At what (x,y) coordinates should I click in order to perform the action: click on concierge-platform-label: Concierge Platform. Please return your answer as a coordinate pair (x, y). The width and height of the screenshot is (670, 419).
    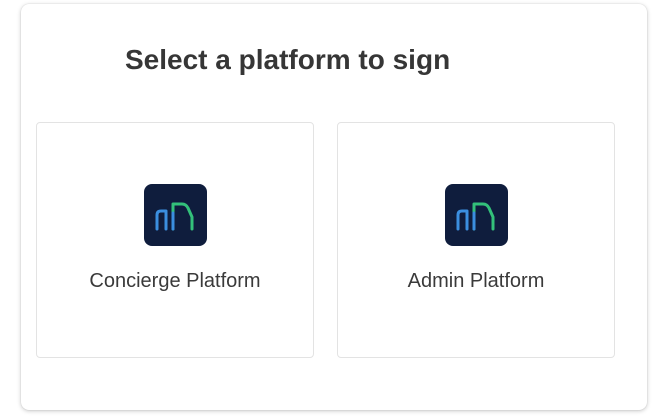
    Looking at the image, I should click on (175, 281).